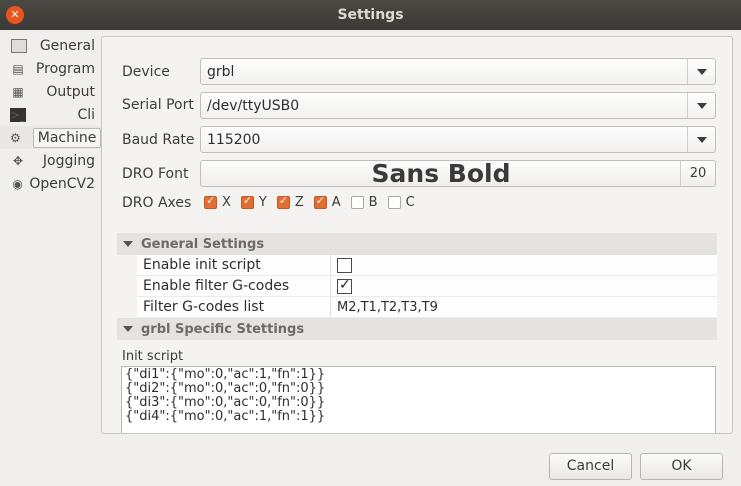 This screenshot has width=741, height=486. I want to click on axis-y-checkbox: Y, so click(253, 202).